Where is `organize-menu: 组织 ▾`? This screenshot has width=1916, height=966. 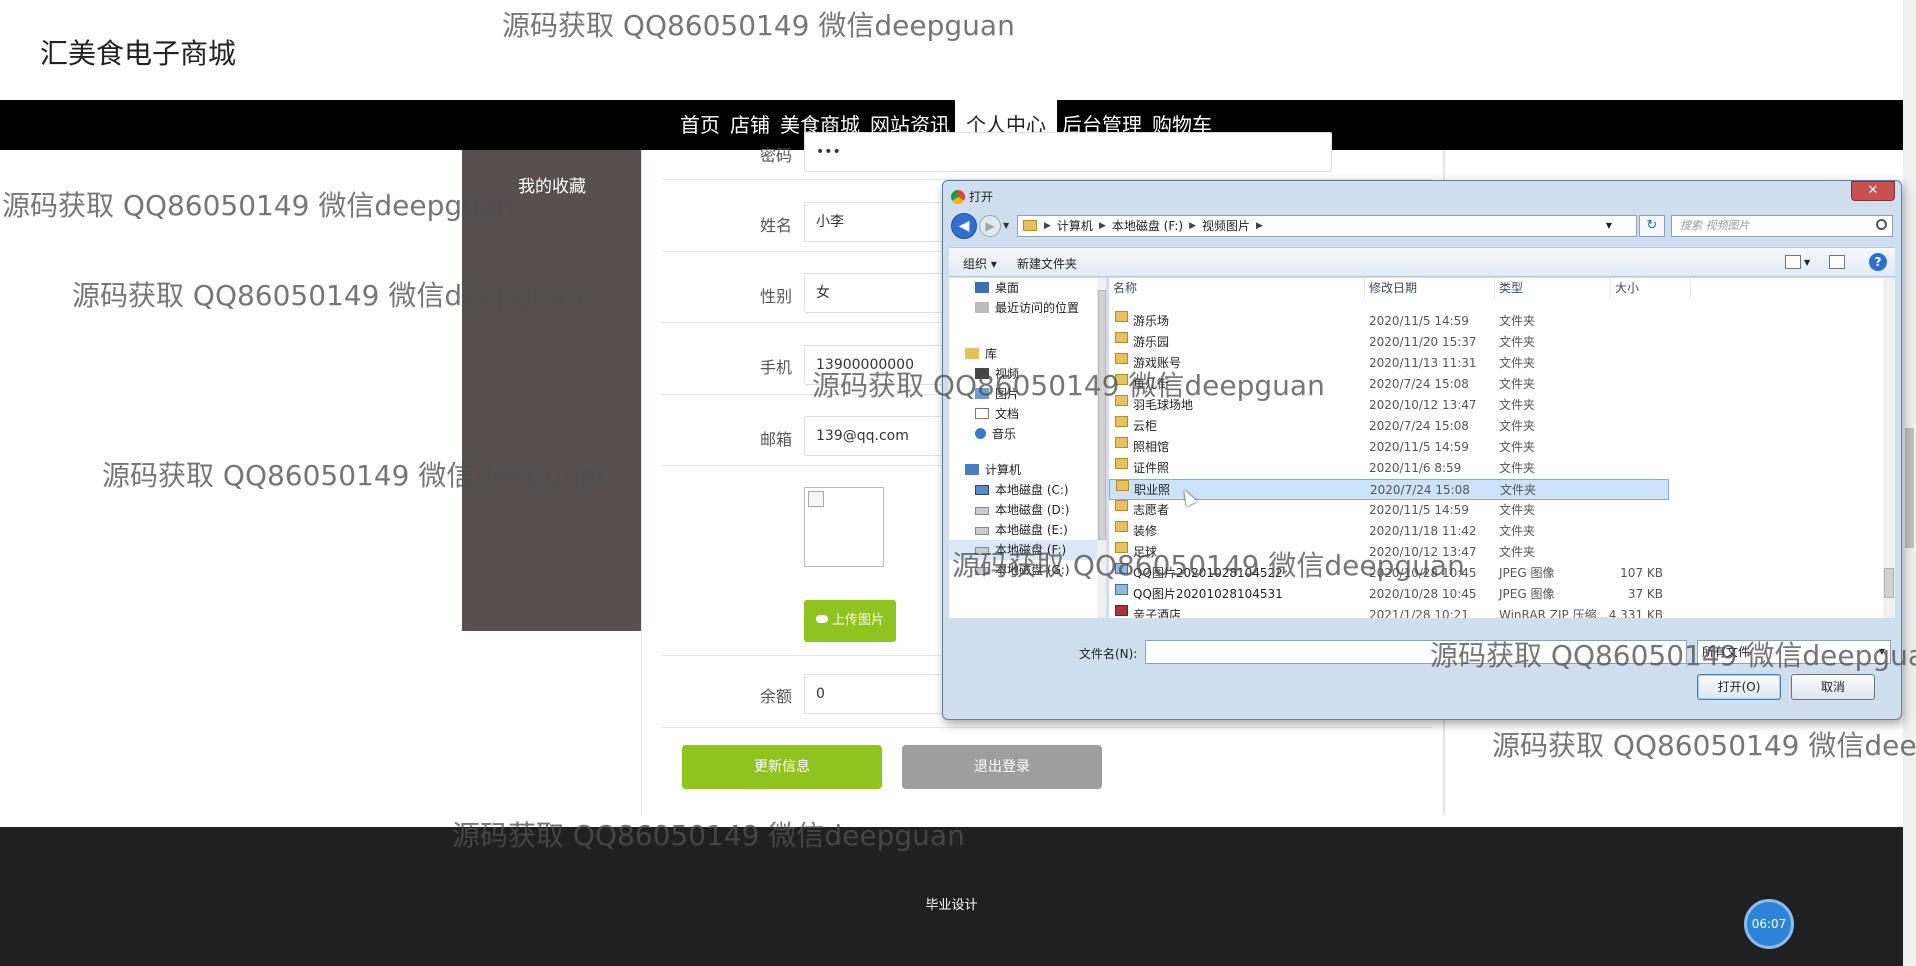 organize-menu: 组织 ▾ is located at coordinates (980, 263).